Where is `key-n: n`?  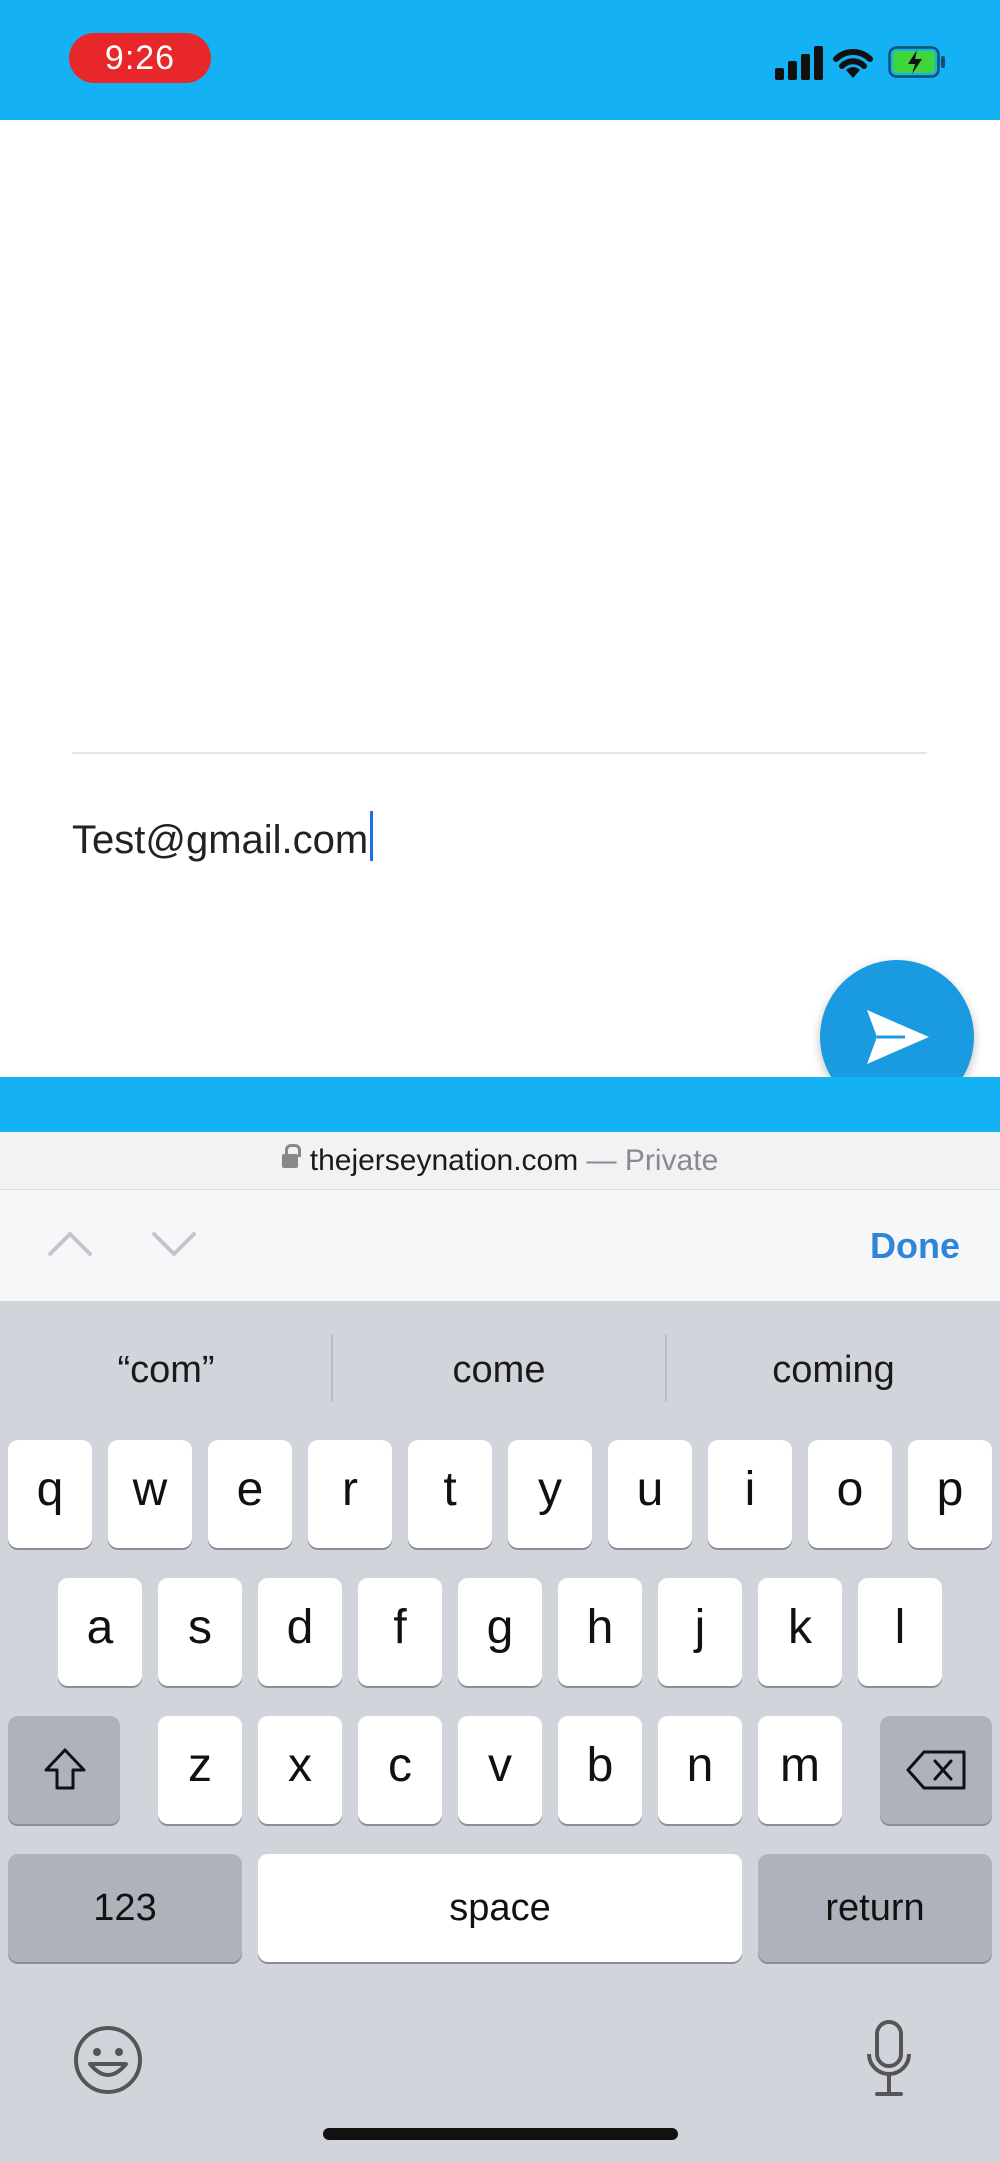
key-n: n is located at coordinates (700, 1770).